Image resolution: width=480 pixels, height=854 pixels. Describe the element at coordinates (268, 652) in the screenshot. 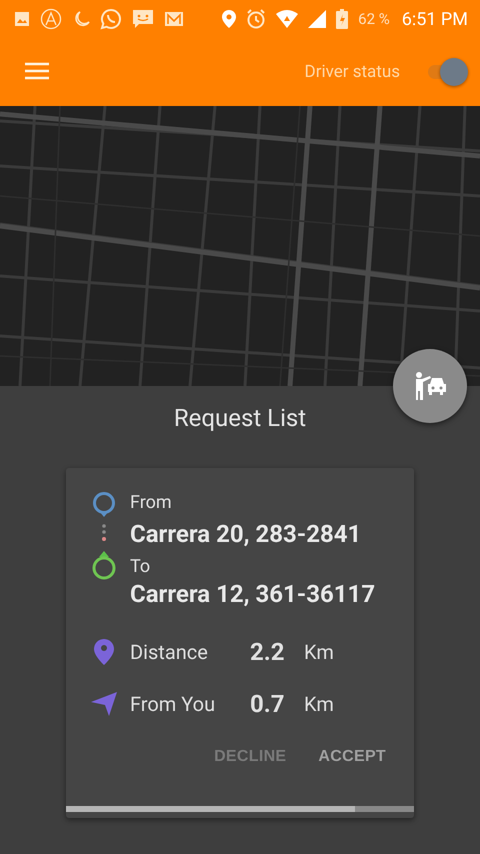

I see `stat-value: 2.2` at that location.